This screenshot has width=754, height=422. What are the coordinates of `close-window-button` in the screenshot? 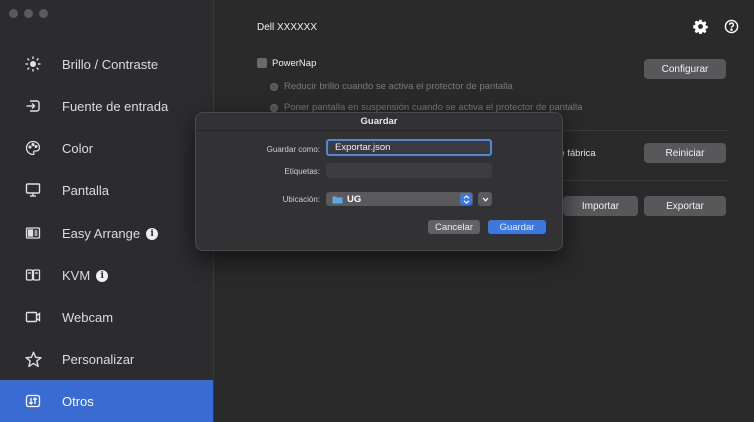 It's located at (13, 13).